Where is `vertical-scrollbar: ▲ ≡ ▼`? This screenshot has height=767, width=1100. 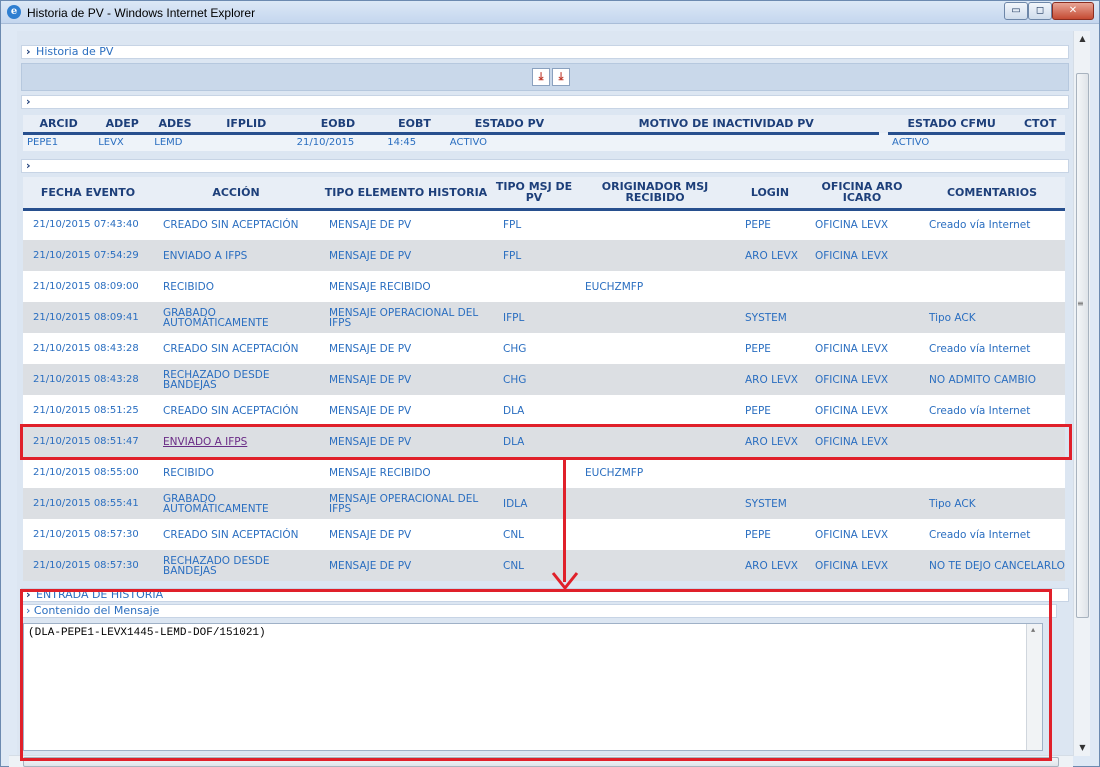
vertical-scrollbar: ▲ ≡ ▼ is located at coordinates (1081, 393).